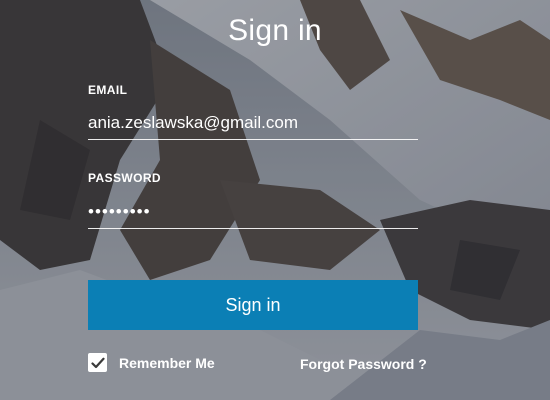  I want to click on password-field, so click(253, 212).